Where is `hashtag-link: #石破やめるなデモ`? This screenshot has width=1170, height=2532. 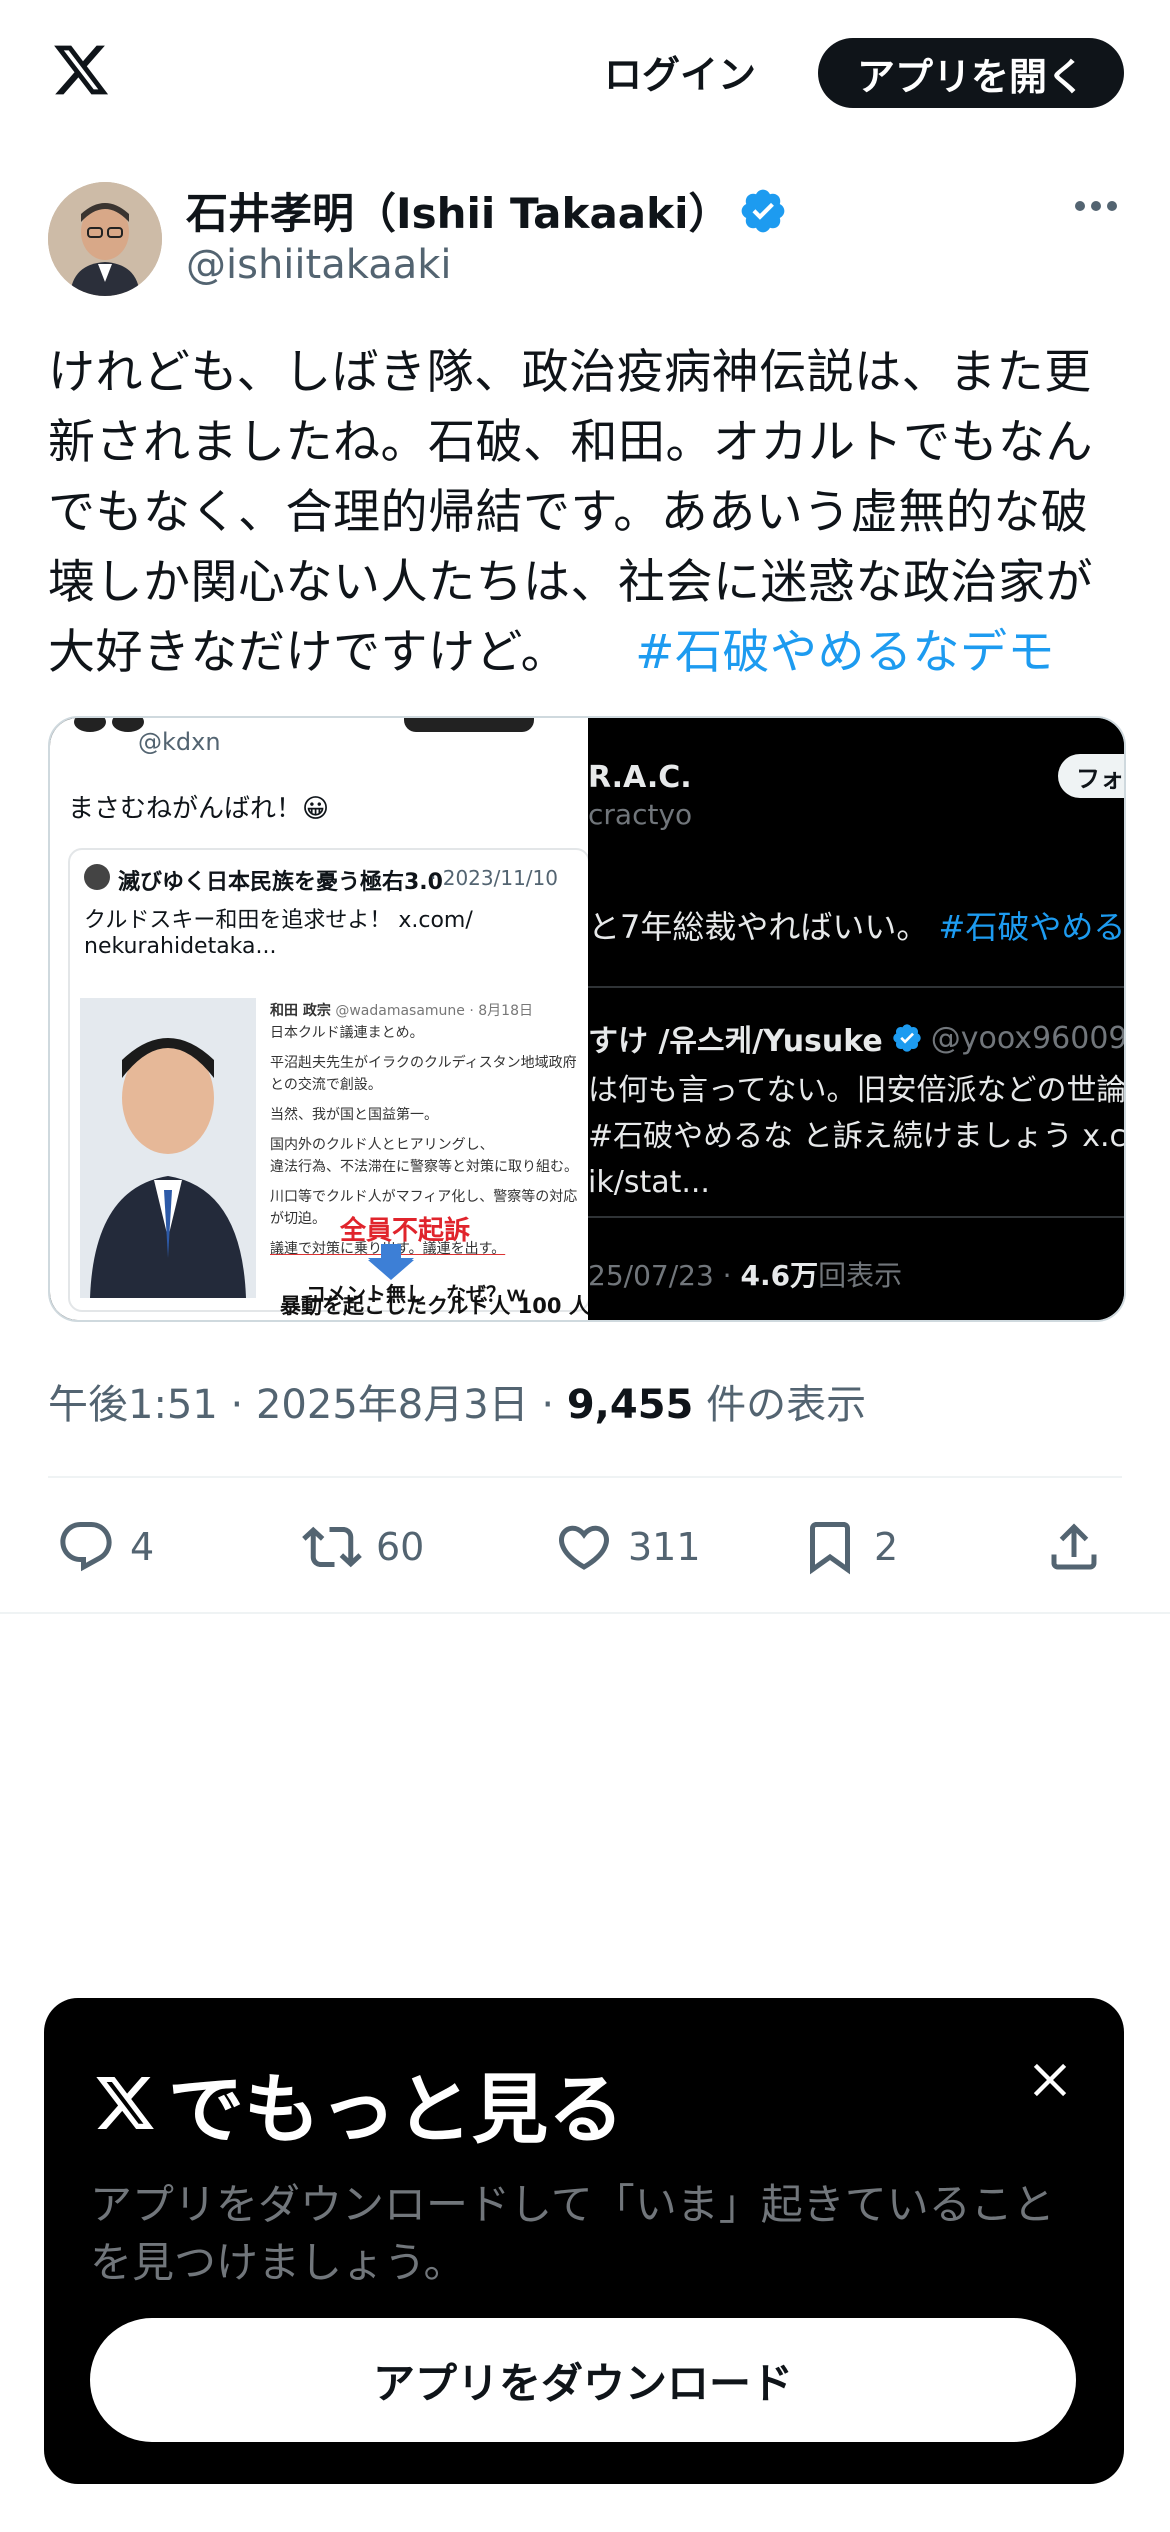 hashtag-link: #石破やめるなデモ is located at coordinates (845, 652).